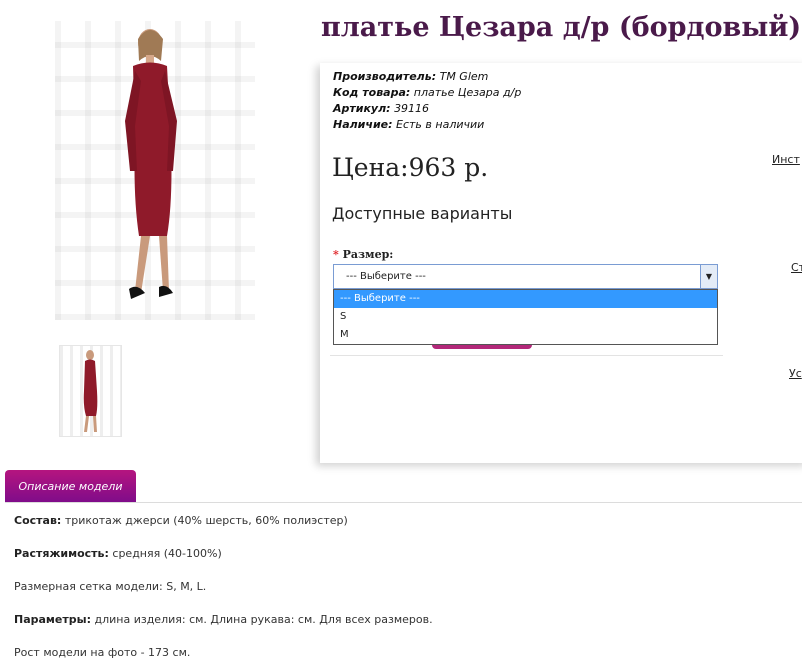  Describe the element at coordinates (362, 108) in the screenshot. I see `sku-label: Артикул:` at that location.